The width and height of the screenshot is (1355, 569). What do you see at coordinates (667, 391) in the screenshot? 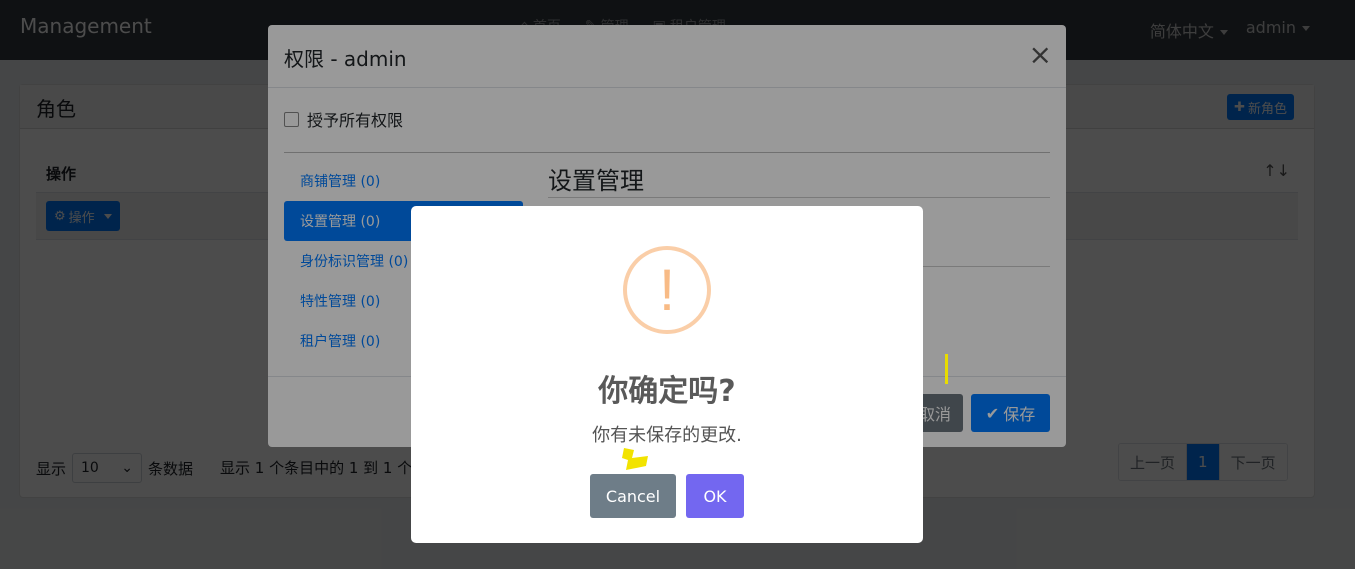
I see `dialog-title: 你确定吗?` at bounding box center [667, 391].